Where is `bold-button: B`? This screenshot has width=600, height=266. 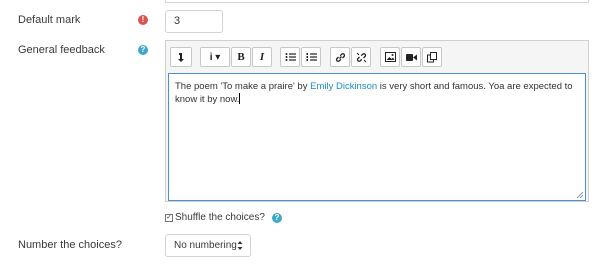
bold-button: B is located at coordinates (241, 57).